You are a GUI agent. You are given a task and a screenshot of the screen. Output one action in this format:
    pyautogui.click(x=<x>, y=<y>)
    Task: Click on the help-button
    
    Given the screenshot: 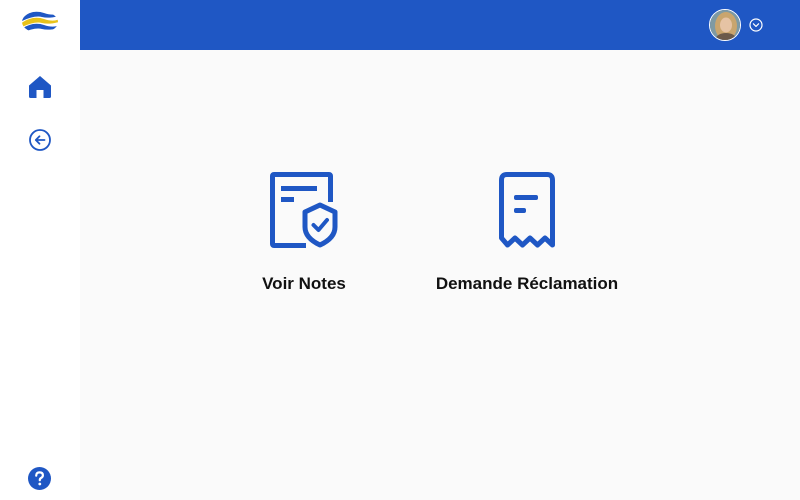 What is the action you would take?
    pyautogui.click(x=39, y=478)
    